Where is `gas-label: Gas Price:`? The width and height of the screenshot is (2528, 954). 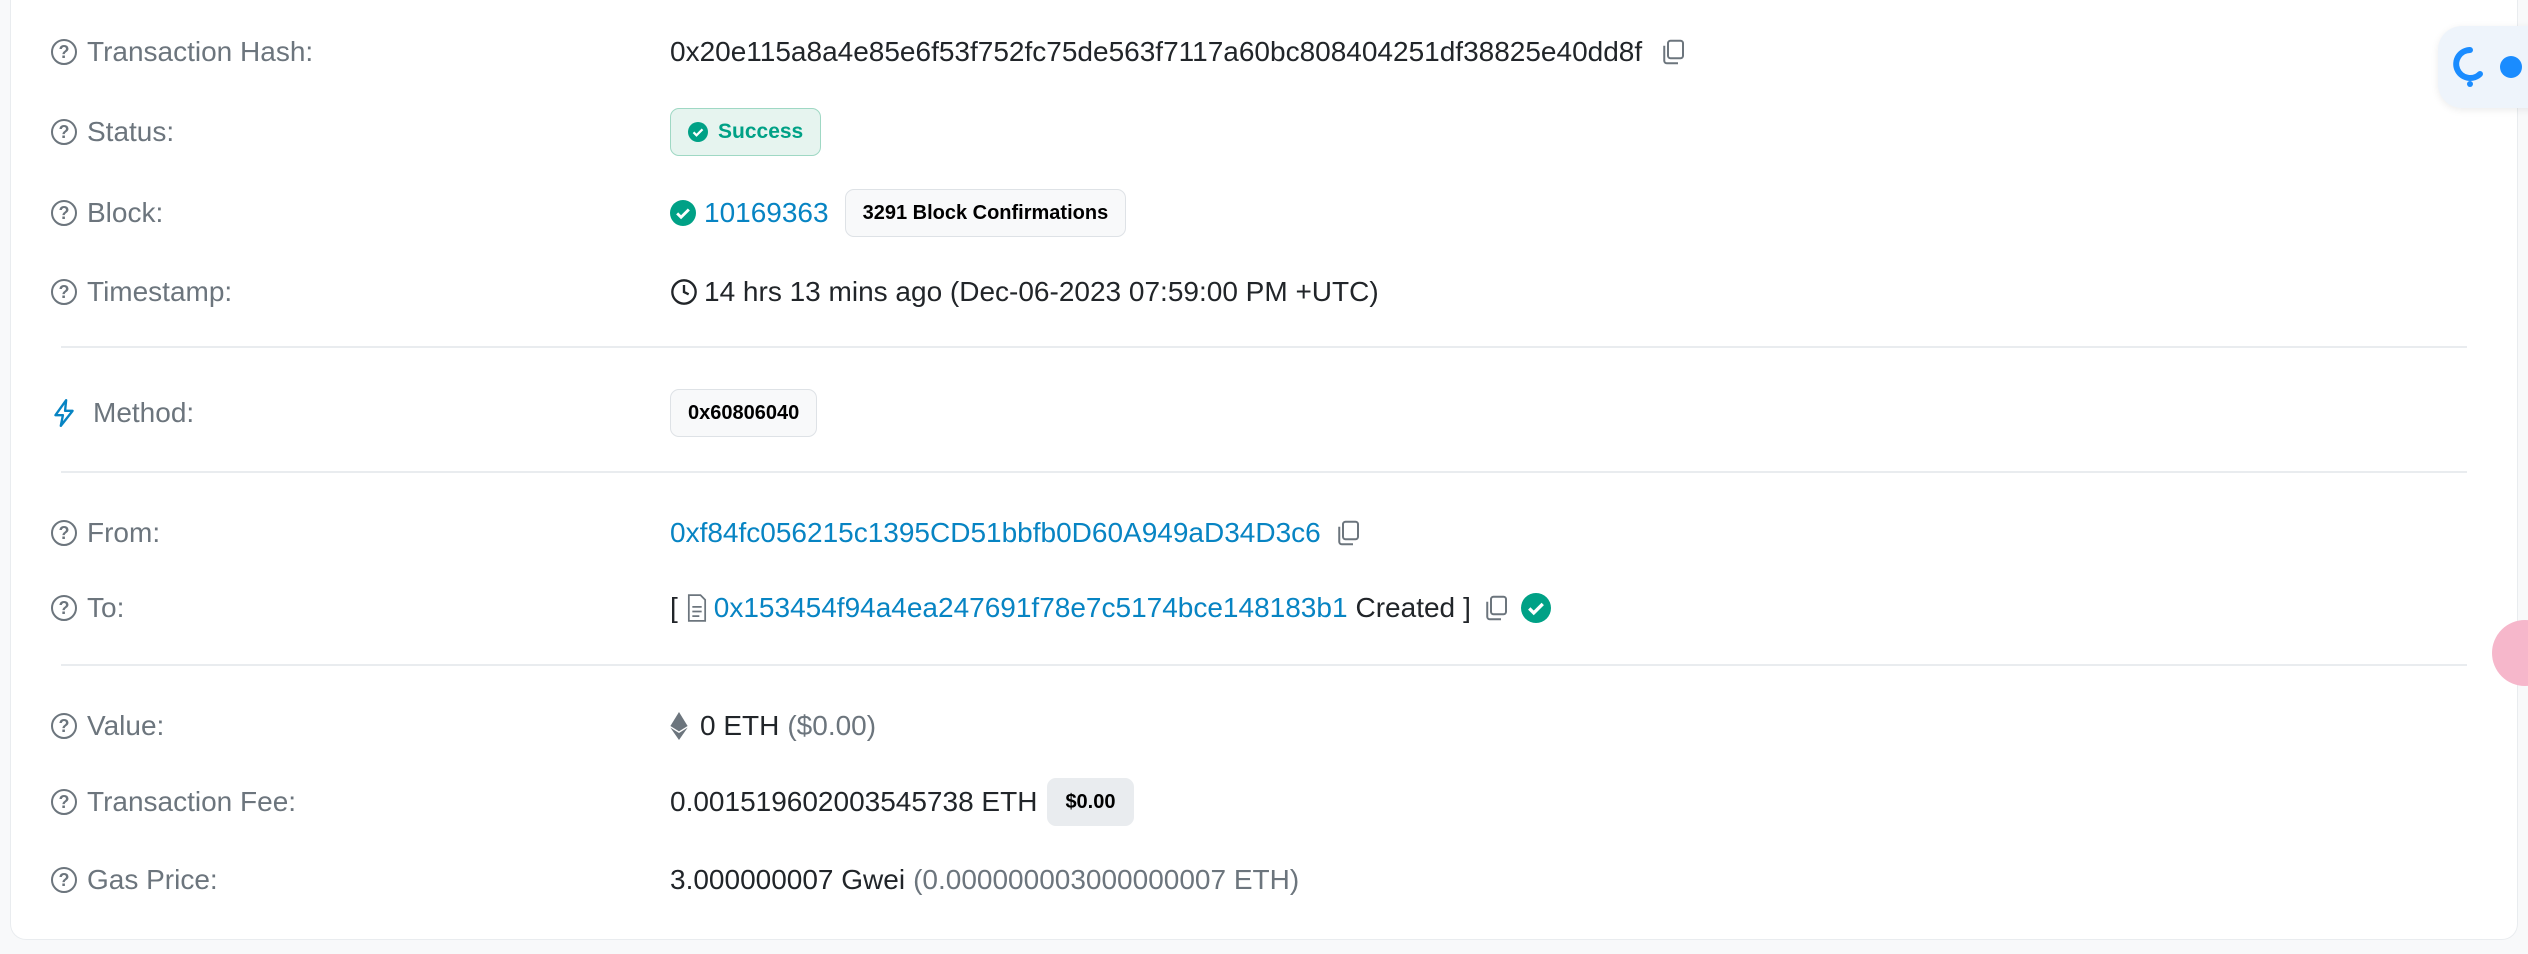
gas-label: Gas Price: is located at coordinates (152, 879).